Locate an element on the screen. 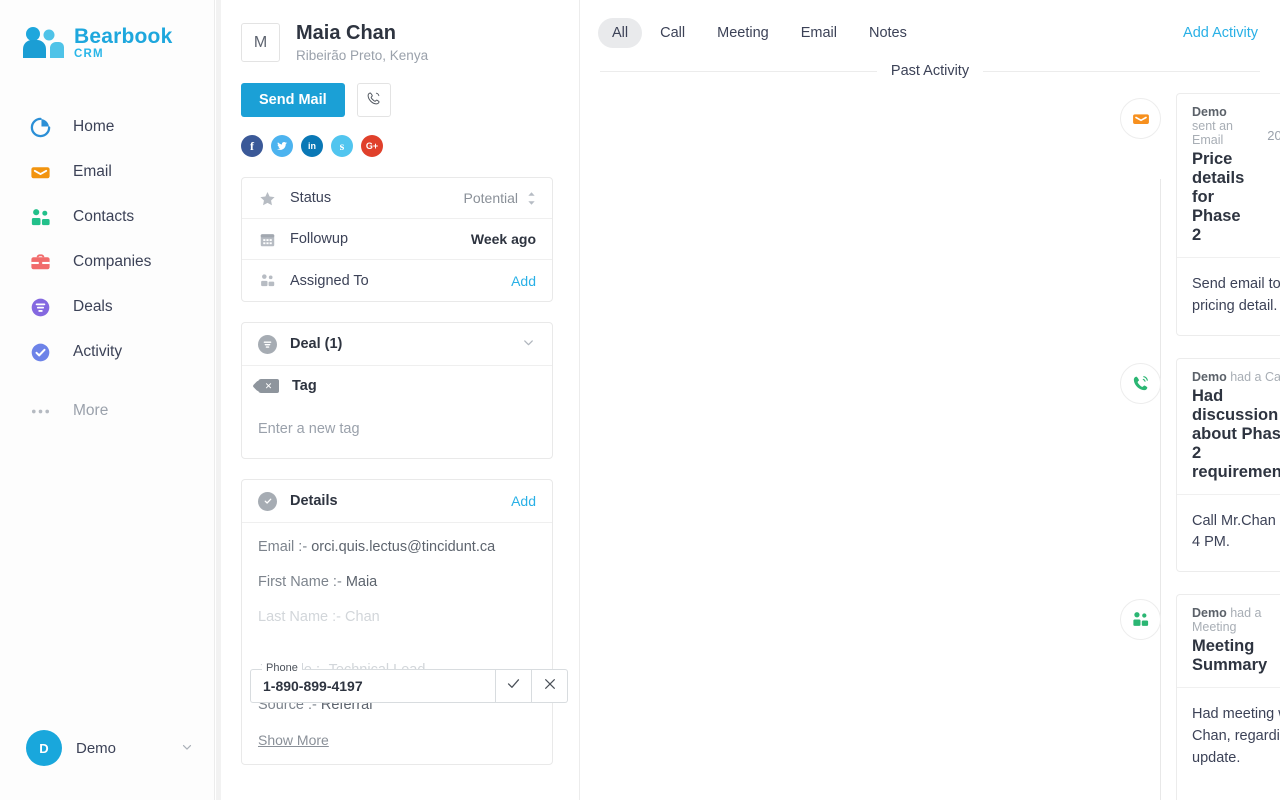  detail-first-name: First Name :- Maia is located at coordinates (397, 582).